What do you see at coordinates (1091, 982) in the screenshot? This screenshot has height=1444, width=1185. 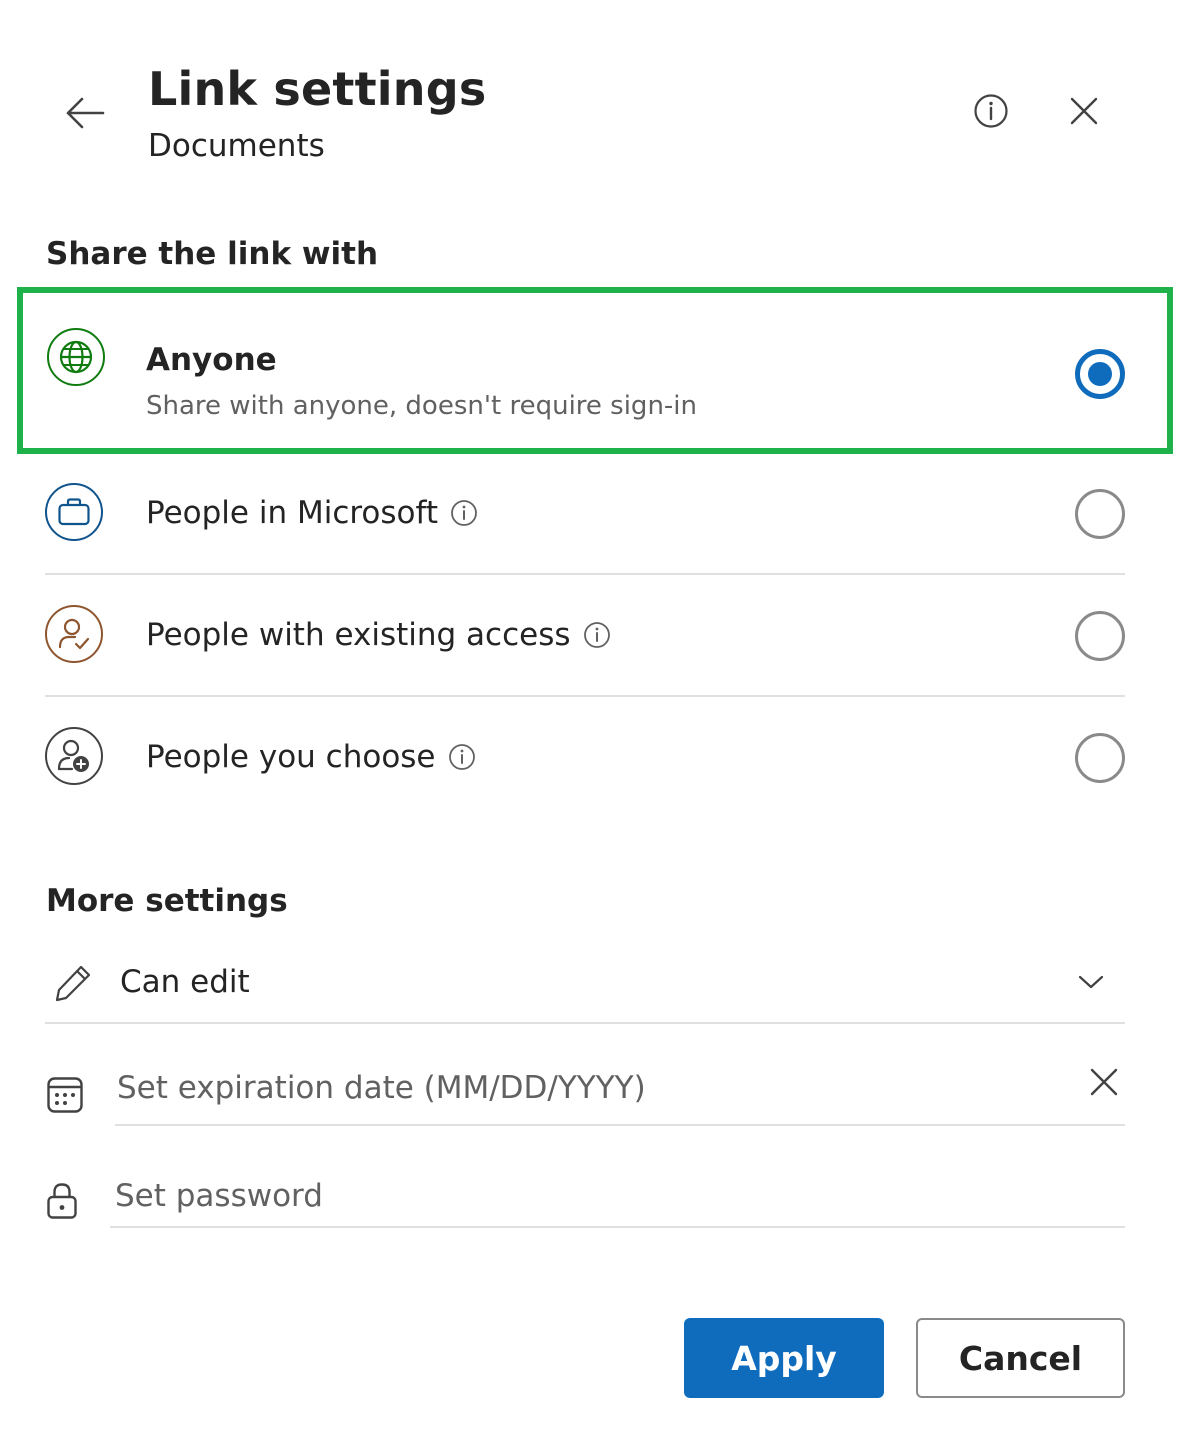 I see `chevron-down-icon` at bounding box center [1091, 982].